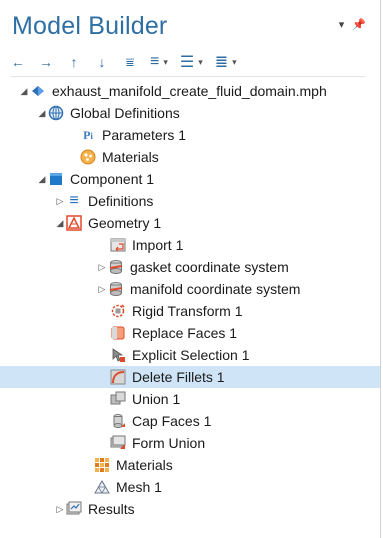  What do you see at coordinates (102, 487) in the screenshot?
I see `mesh-icon` at bounding box center [102, 487].